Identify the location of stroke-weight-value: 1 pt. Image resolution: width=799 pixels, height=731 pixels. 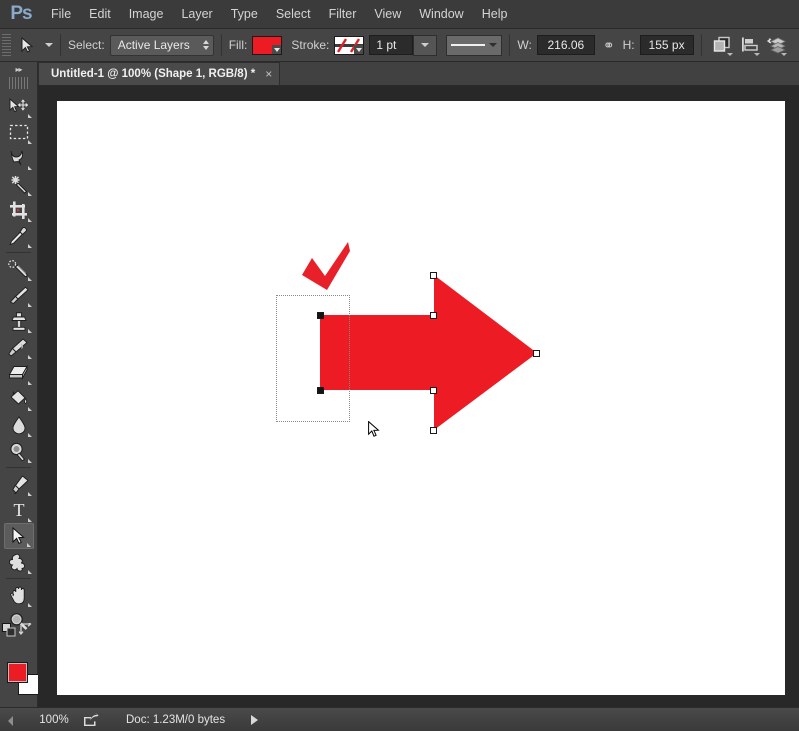
(386, 45).